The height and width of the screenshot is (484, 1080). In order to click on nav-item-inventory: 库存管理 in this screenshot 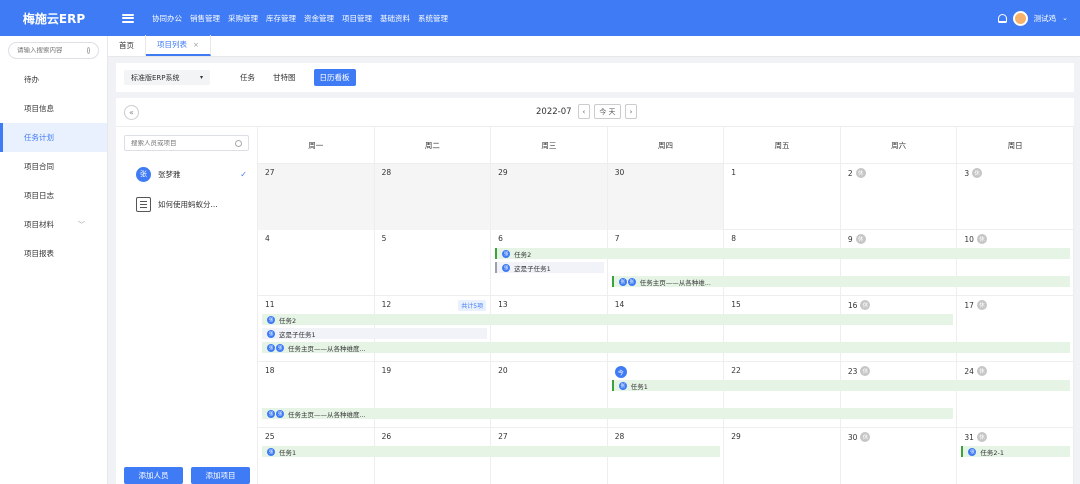, I will do `click(281, 18)`.